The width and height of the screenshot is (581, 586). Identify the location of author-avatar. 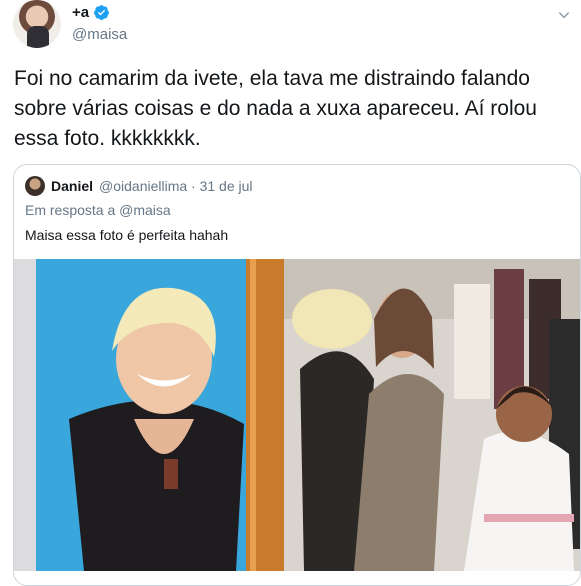
(37, 24).